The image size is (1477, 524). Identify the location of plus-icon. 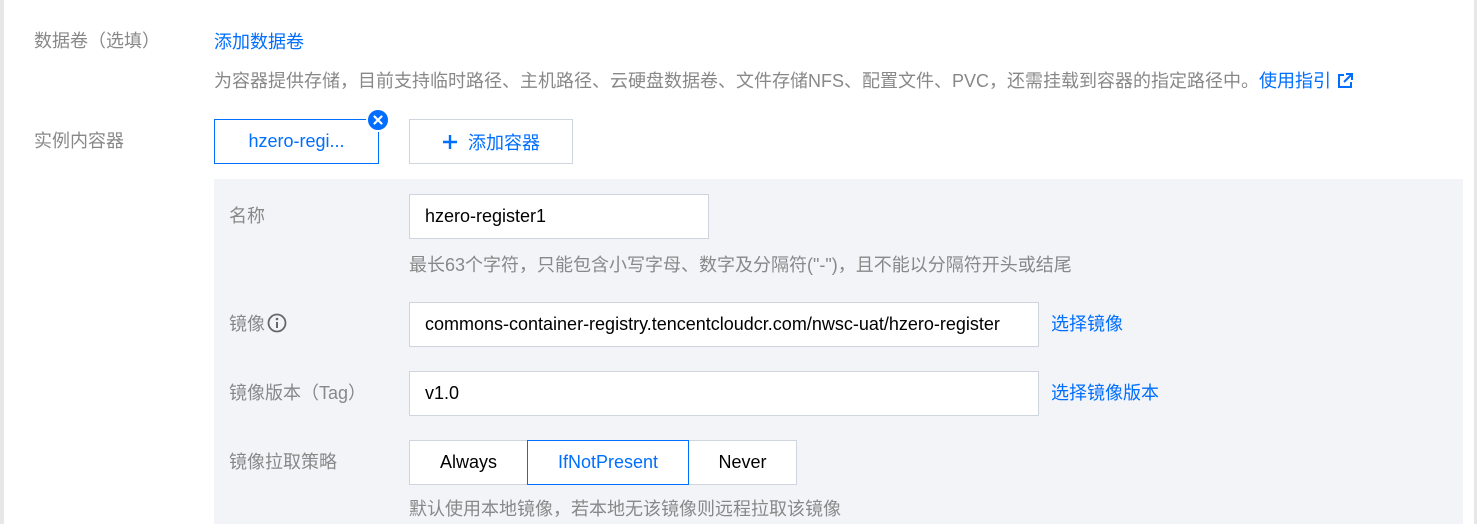
(450, 141).